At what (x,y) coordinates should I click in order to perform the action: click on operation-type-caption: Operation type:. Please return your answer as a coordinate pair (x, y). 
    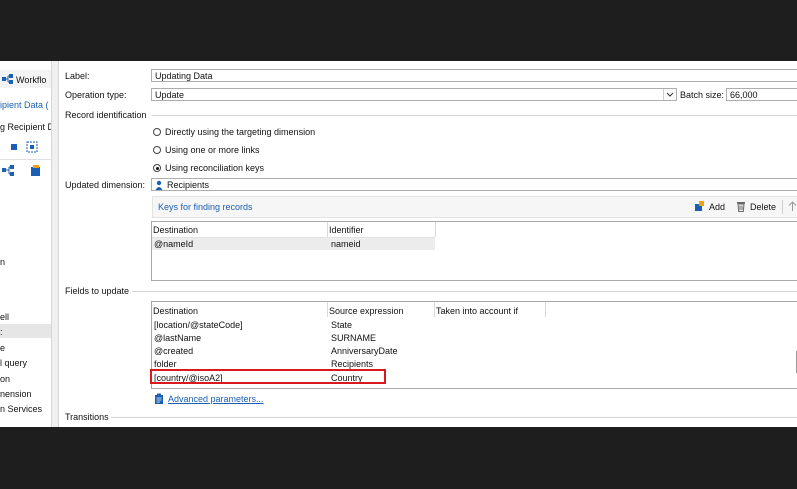
    Looking at the image, I should click on (96, 95).